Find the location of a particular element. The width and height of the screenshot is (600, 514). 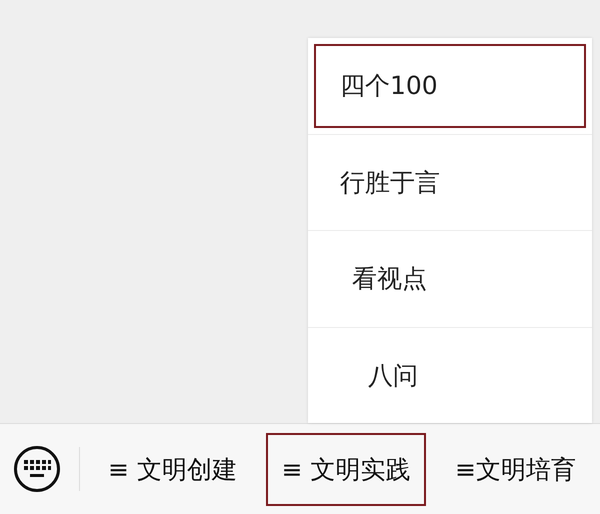

menu-item: ≡ 文明创建 is located at coordinates (172, 469).